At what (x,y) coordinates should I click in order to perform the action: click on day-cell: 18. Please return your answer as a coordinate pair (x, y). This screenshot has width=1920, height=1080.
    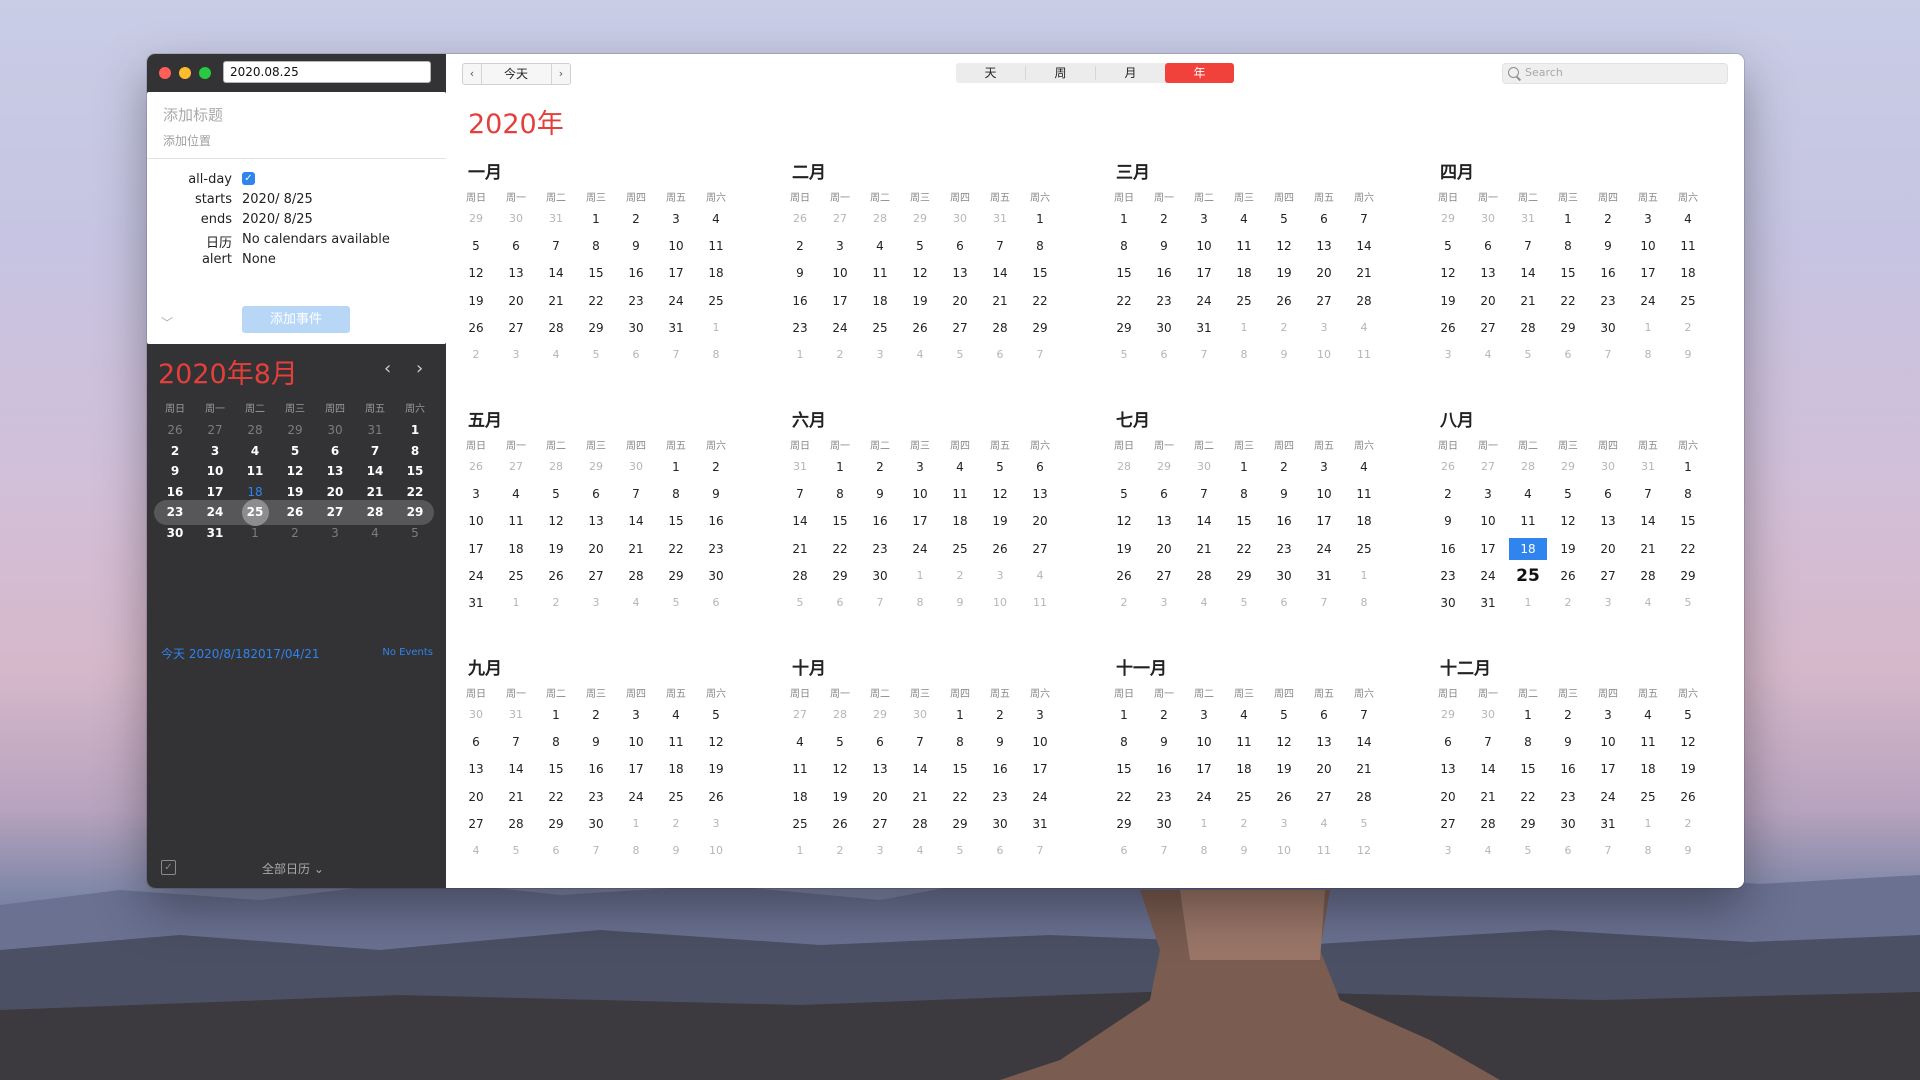
    Looking at the image, I should click on (1244, 273).